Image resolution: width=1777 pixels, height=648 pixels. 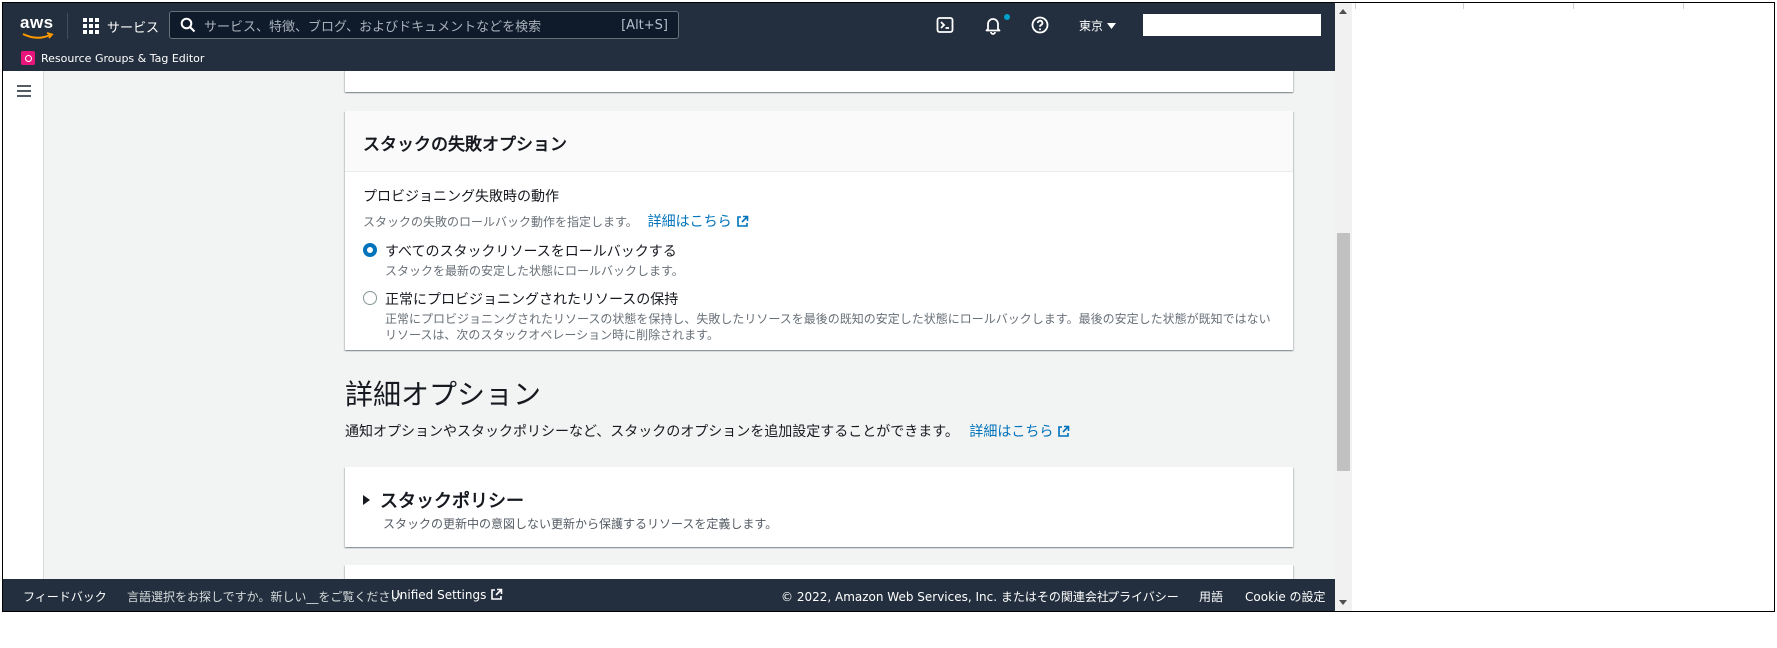 I want to click on expand-triangle-icon, so click(x=366, y=500).